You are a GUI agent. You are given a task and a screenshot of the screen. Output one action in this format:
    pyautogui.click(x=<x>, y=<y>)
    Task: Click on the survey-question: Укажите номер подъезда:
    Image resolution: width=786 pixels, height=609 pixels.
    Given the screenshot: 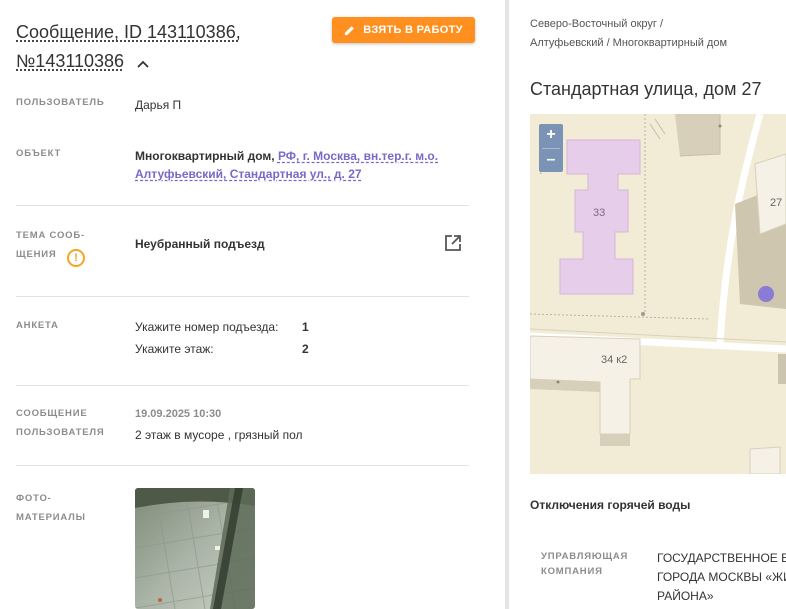 What is the action you would take?
    pyautogui.click(x=207, y=327)
    